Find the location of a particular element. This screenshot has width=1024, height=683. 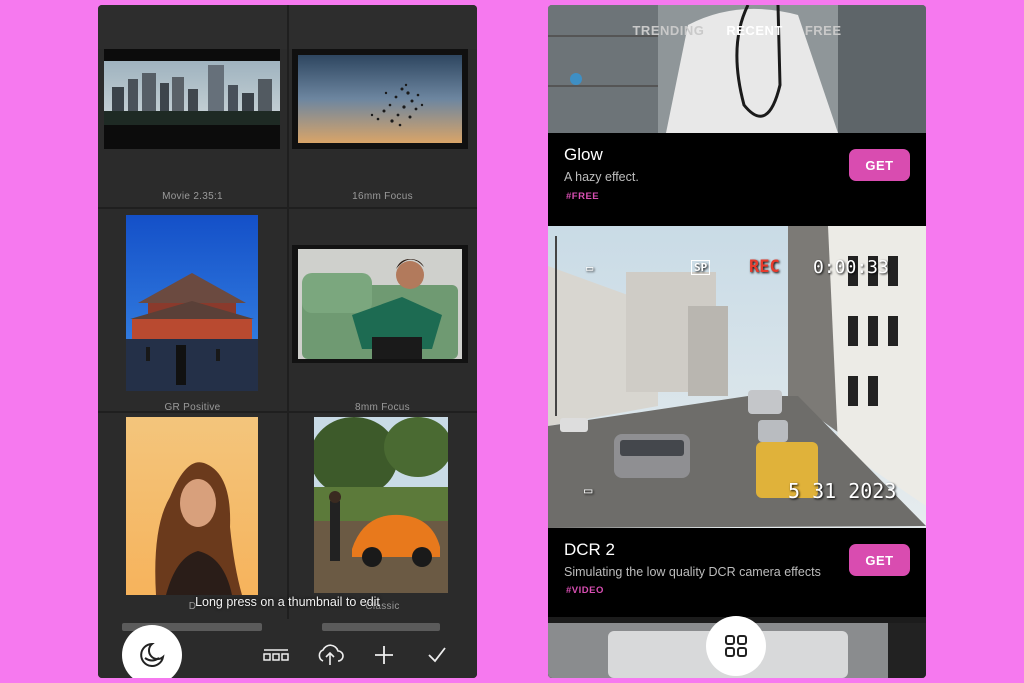

orange-beetle-thumbnail is located at coordinates (381, 505).